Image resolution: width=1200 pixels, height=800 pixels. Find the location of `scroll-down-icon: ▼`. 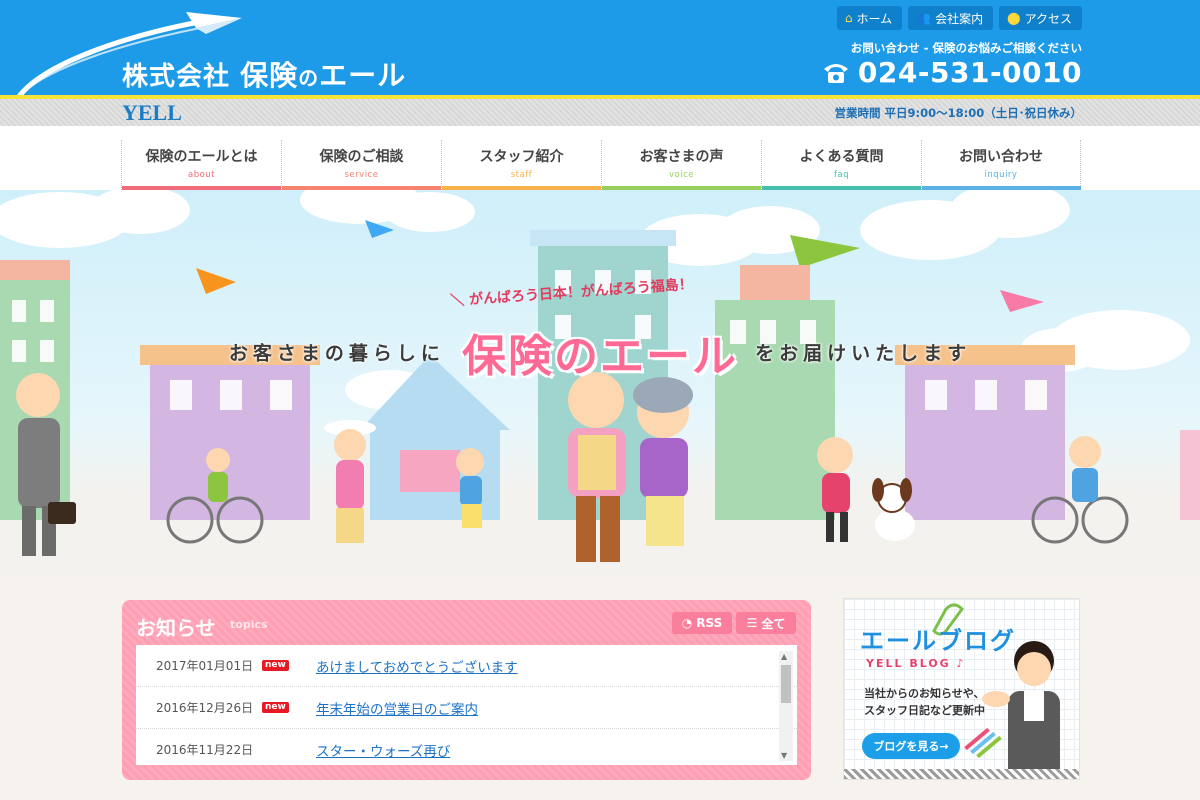

scroll-down-icon: ▼ is located at coordinates (784, 755).